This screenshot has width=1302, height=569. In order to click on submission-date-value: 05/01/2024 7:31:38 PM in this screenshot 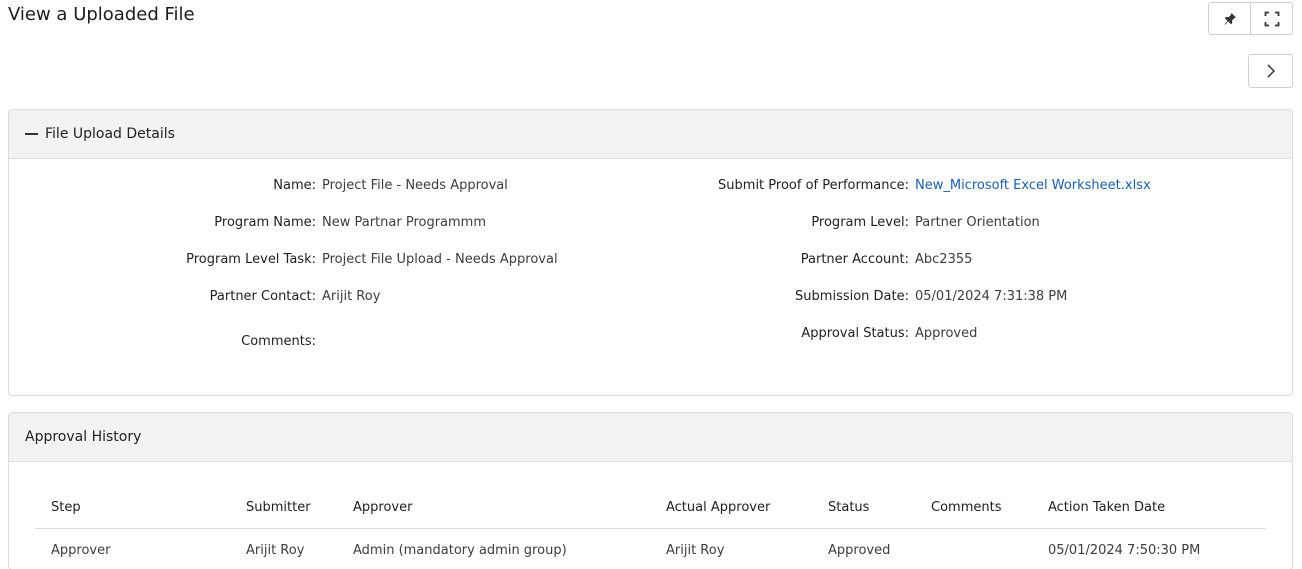, I will do `click(991, 296)`.